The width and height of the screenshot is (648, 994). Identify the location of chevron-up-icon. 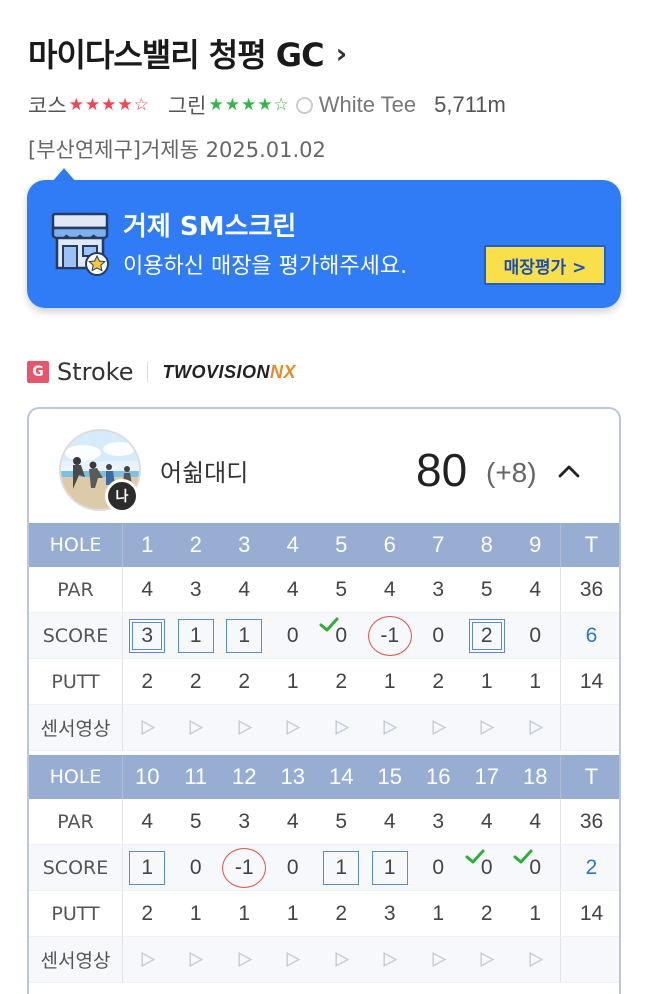
(569, 471).